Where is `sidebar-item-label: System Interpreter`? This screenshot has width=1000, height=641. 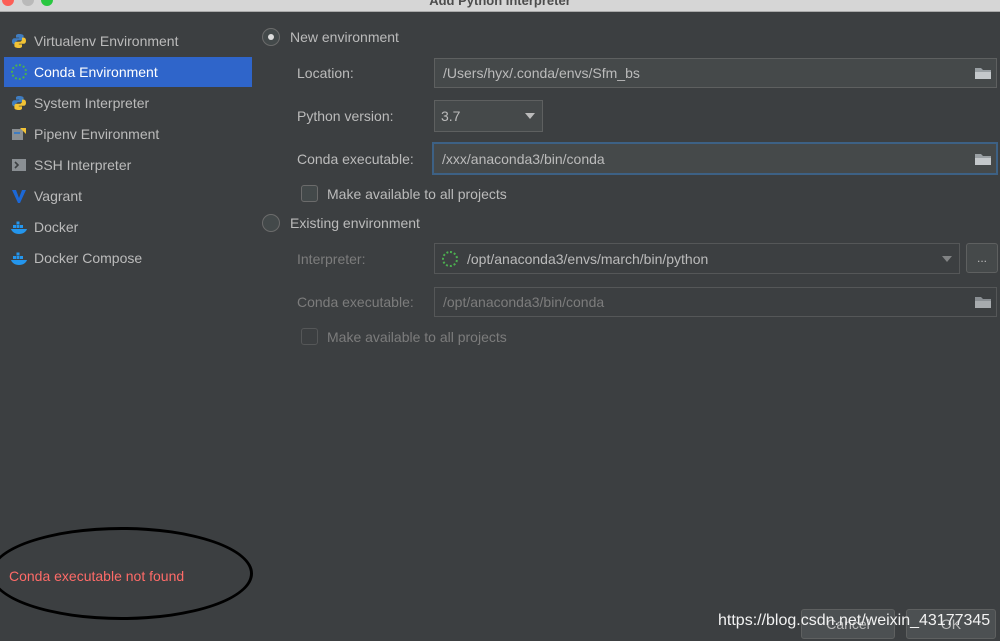
sidebar-item-label: System Interpreter is located at coordinates (92, 103).